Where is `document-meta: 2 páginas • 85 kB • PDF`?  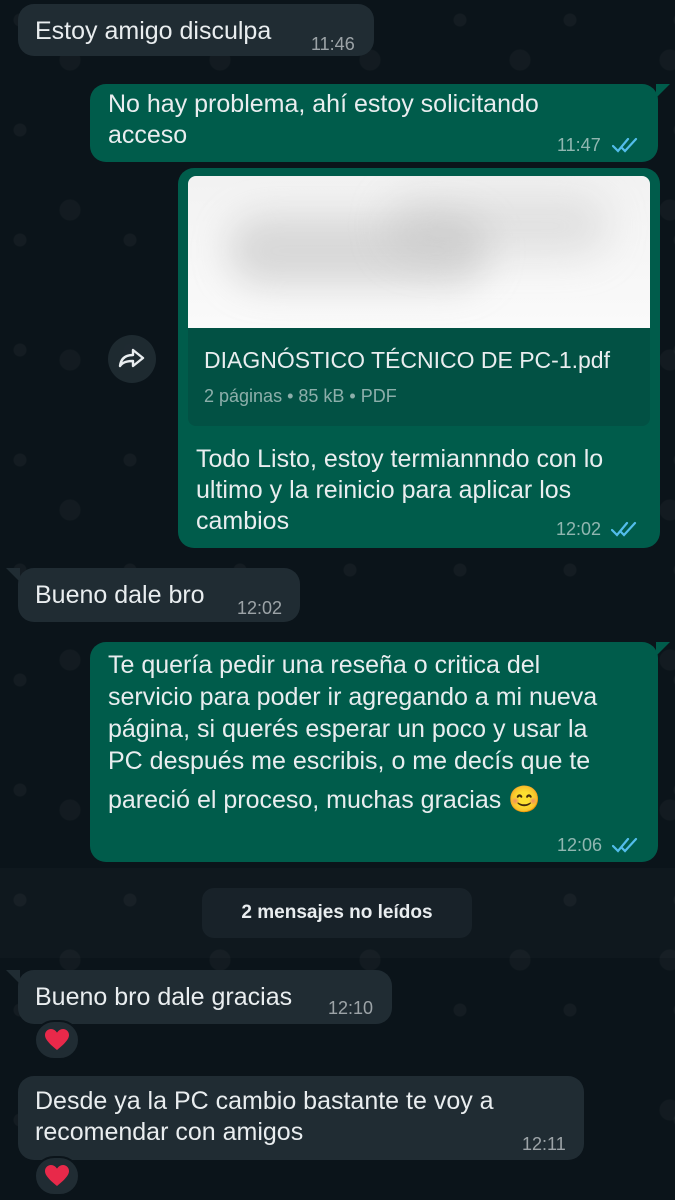 document-meta: 2 páginas • 85 kB • PDF is located at coordinates (300, 396).